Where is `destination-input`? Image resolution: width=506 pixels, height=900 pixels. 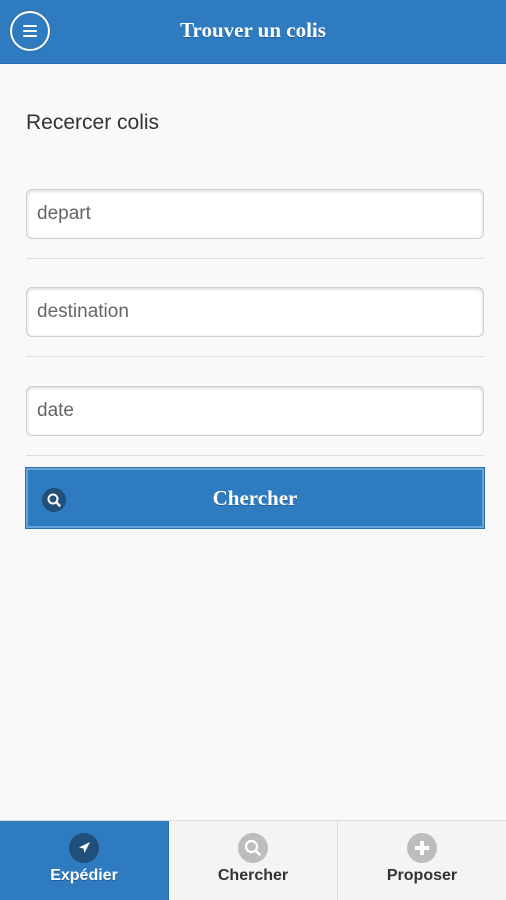
destination-input is located at coordinates (255, 312).